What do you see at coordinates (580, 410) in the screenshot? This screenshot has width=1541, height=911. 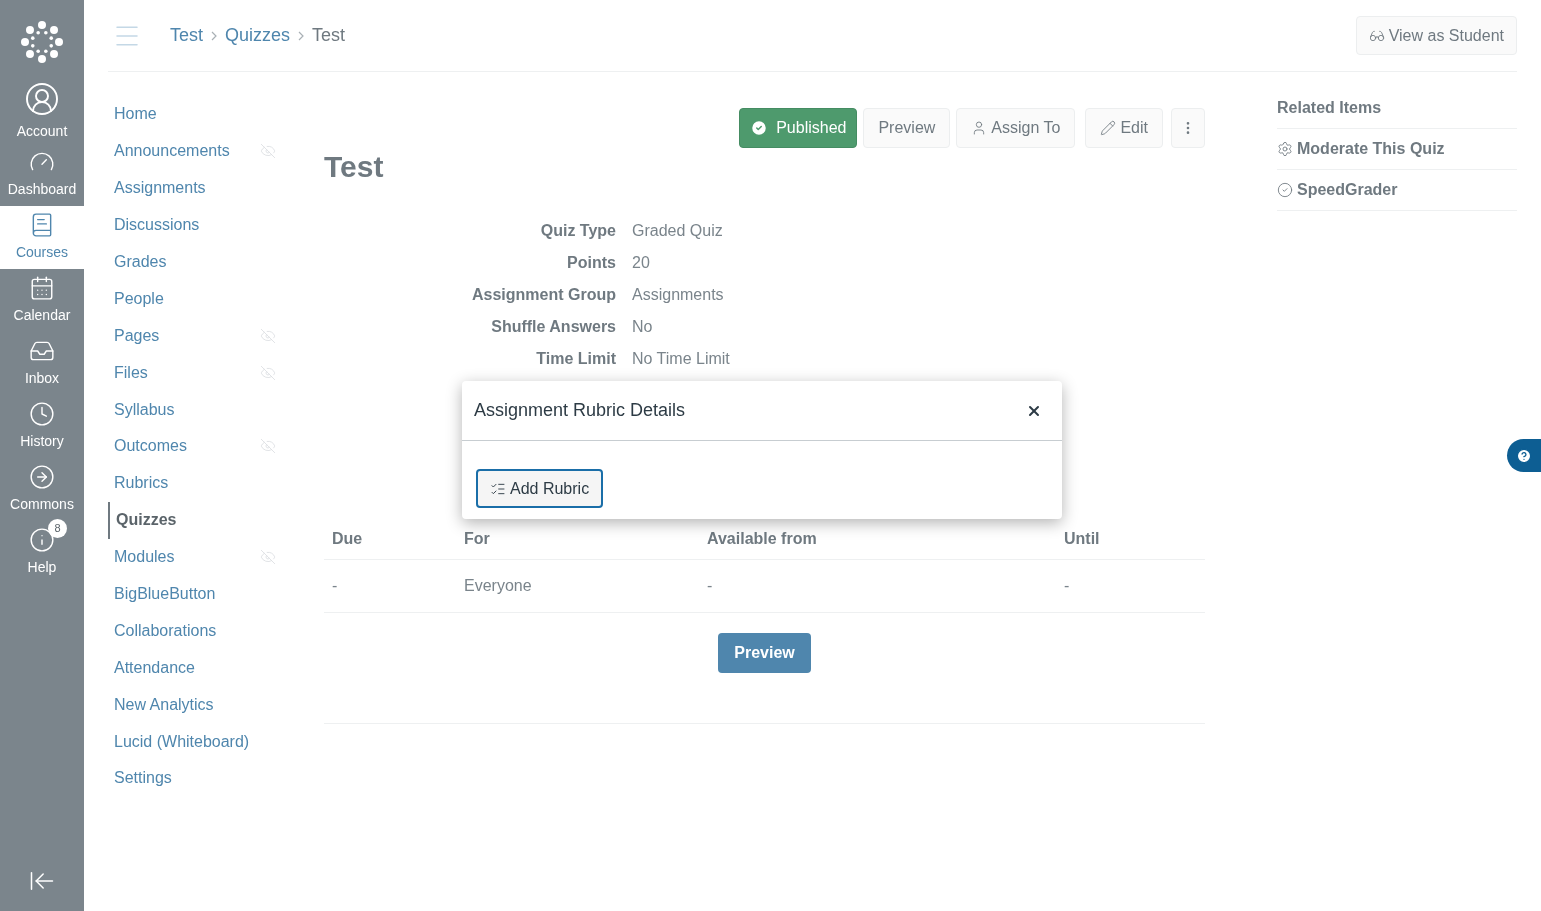 I see `dialog-title: Assignment Rubric Details` at bounding box center [580, 410].